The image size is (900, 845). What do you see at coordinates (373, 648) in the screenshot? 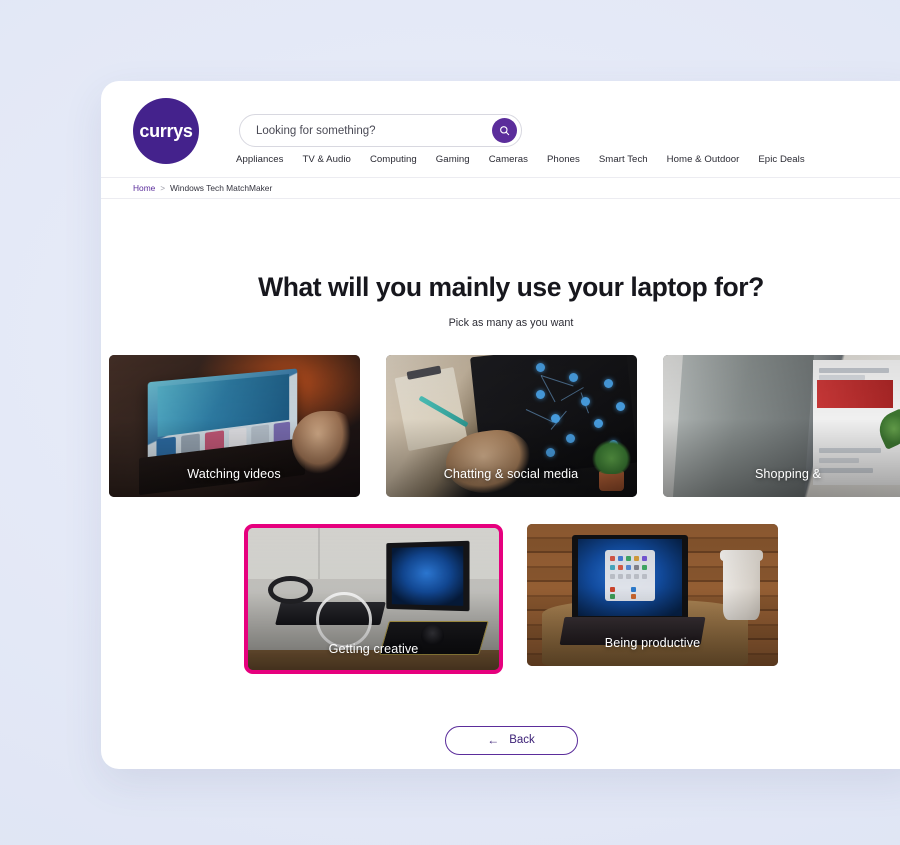
I see `option-label: Getting creative` at bounding box center [373, 648].